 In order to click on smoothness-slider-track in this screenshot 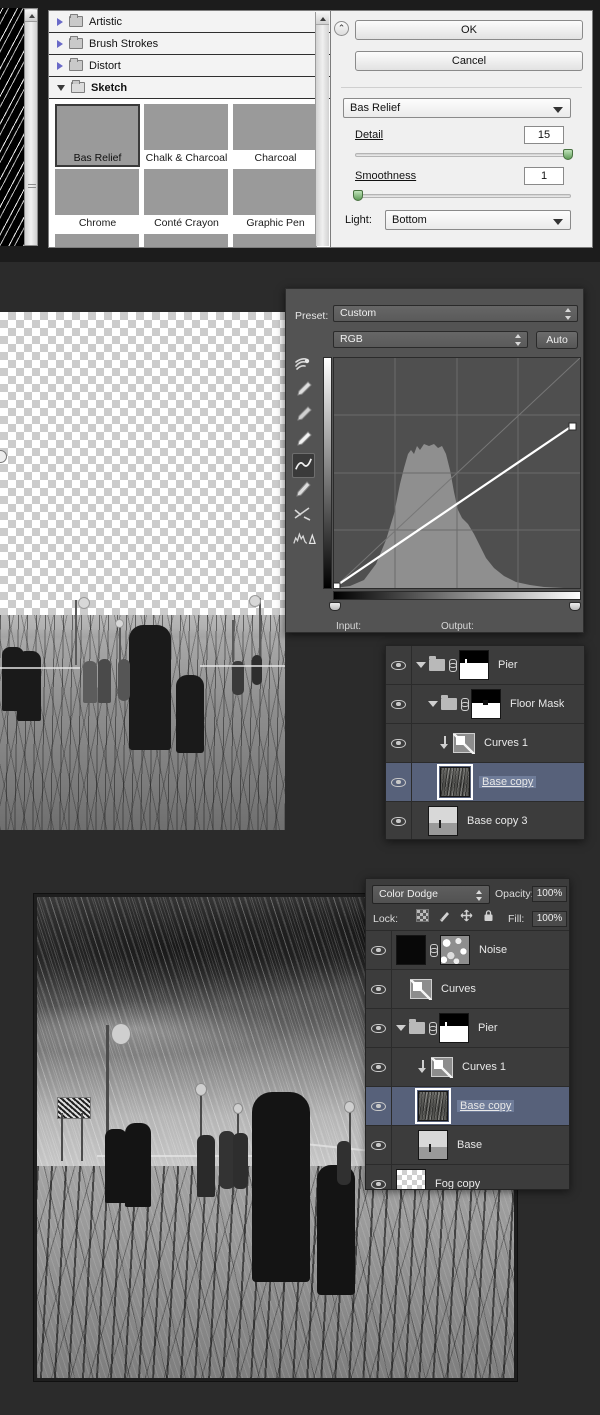, I will do `click(463, 196)`.